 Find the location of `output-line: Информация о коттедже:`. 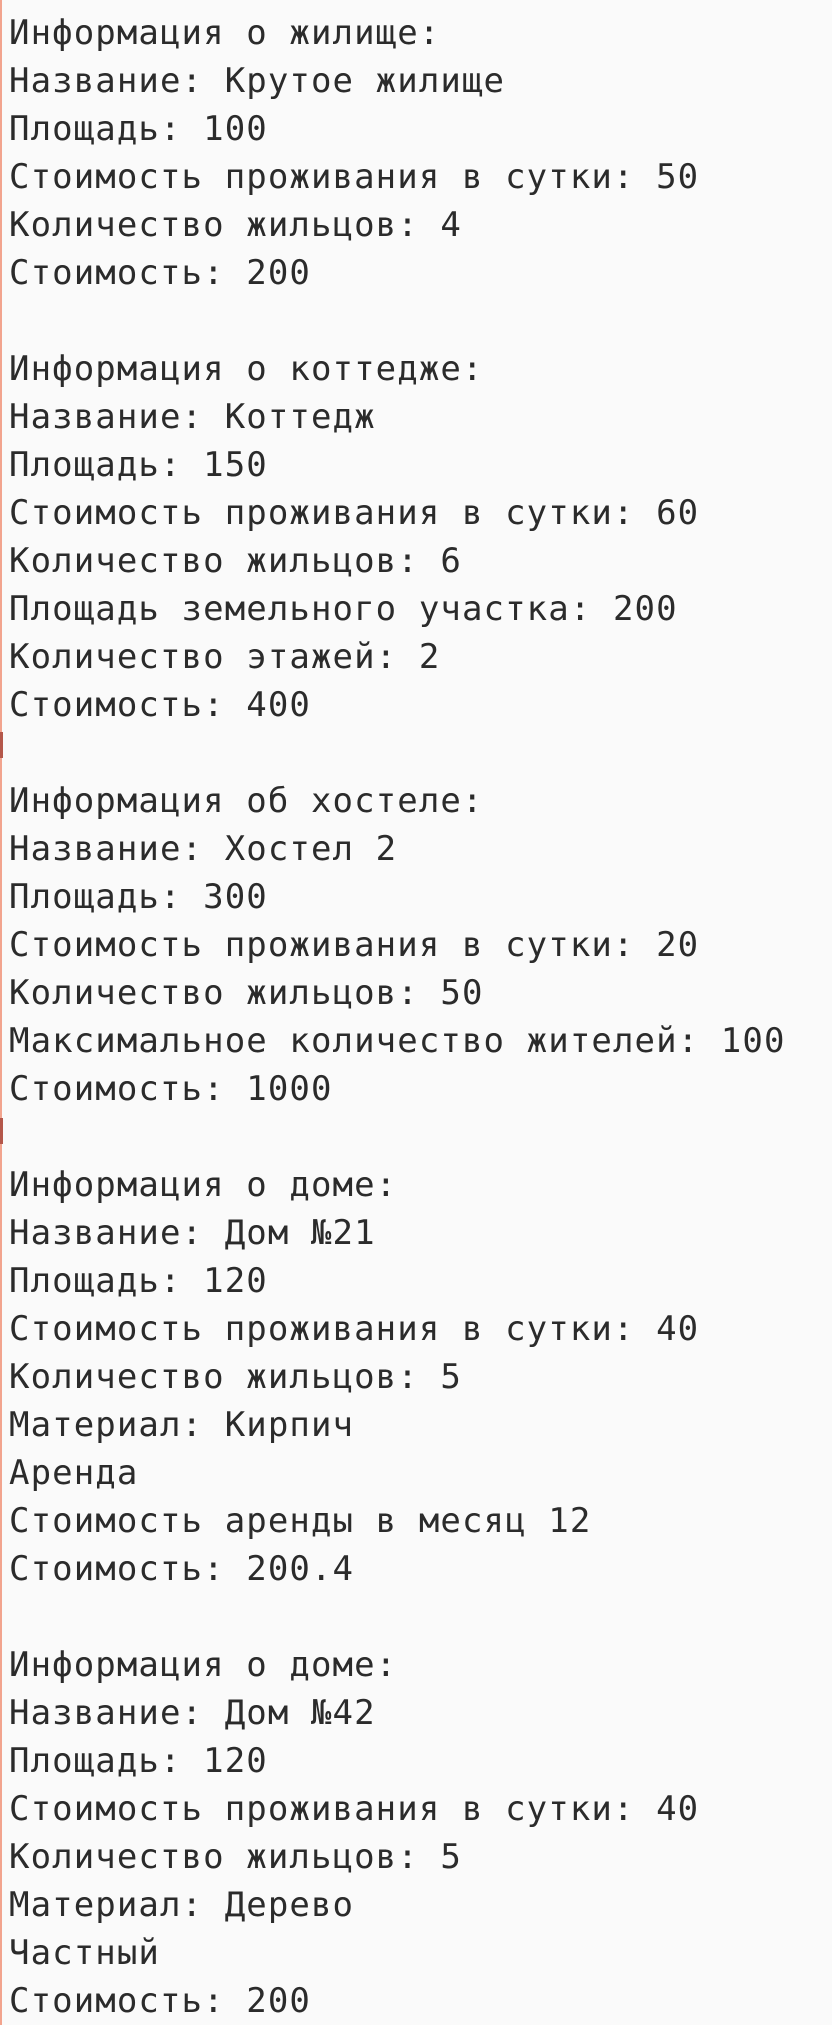

output-line: Информация о коттедже: is located at coordinates (246, 369).